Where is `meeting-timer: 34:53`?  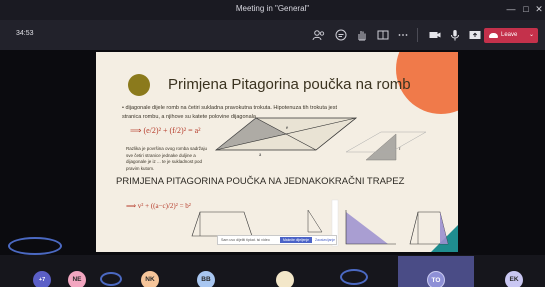
meeting-timer: 34:53 is located at coordinates (25, 33).